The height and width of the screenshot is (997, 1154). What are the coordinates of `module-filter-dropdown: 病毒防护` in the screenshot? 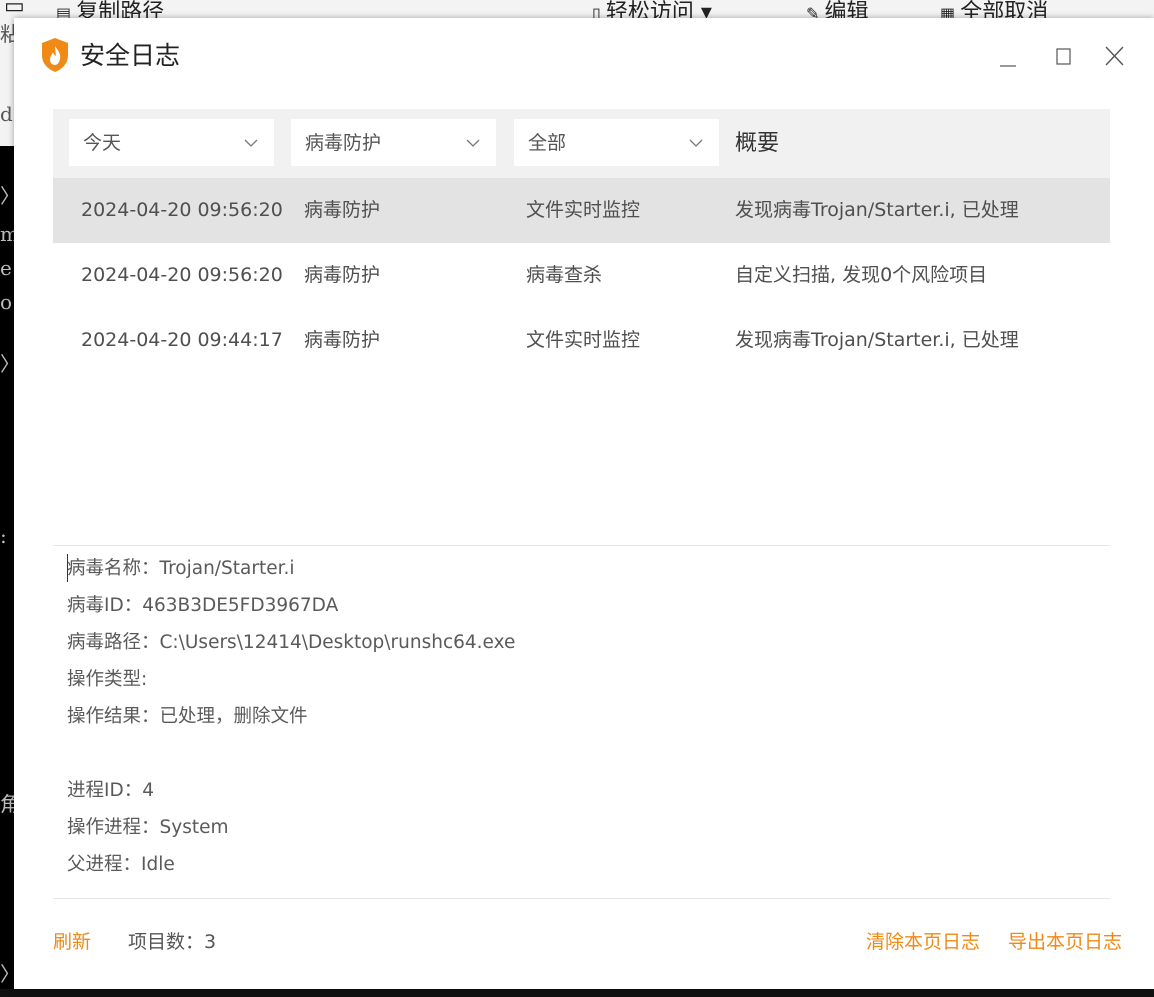 It's located at (393, 142).